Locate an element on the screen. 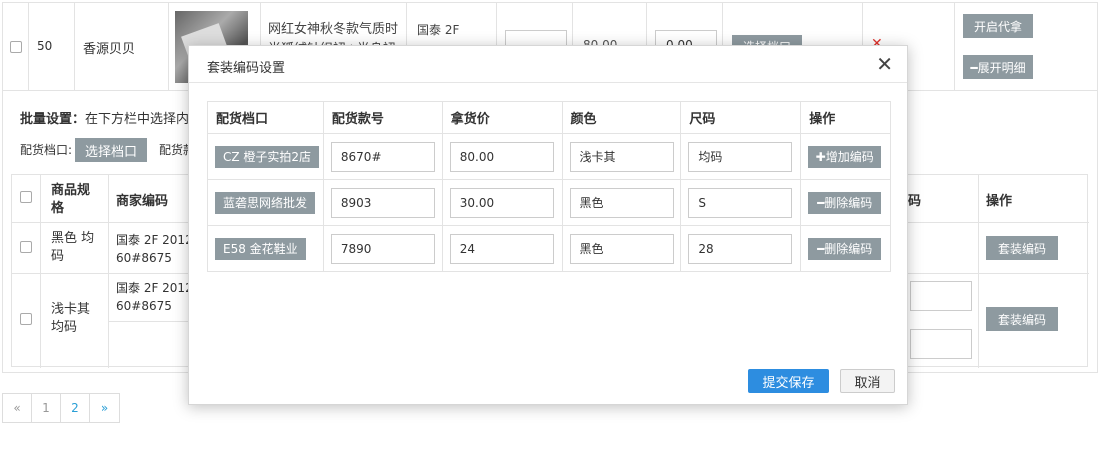 The width and height of the screenshot is (1099, 465). stall-tag: 蓝砻思网络批发 is located at coordinates (265, 202).